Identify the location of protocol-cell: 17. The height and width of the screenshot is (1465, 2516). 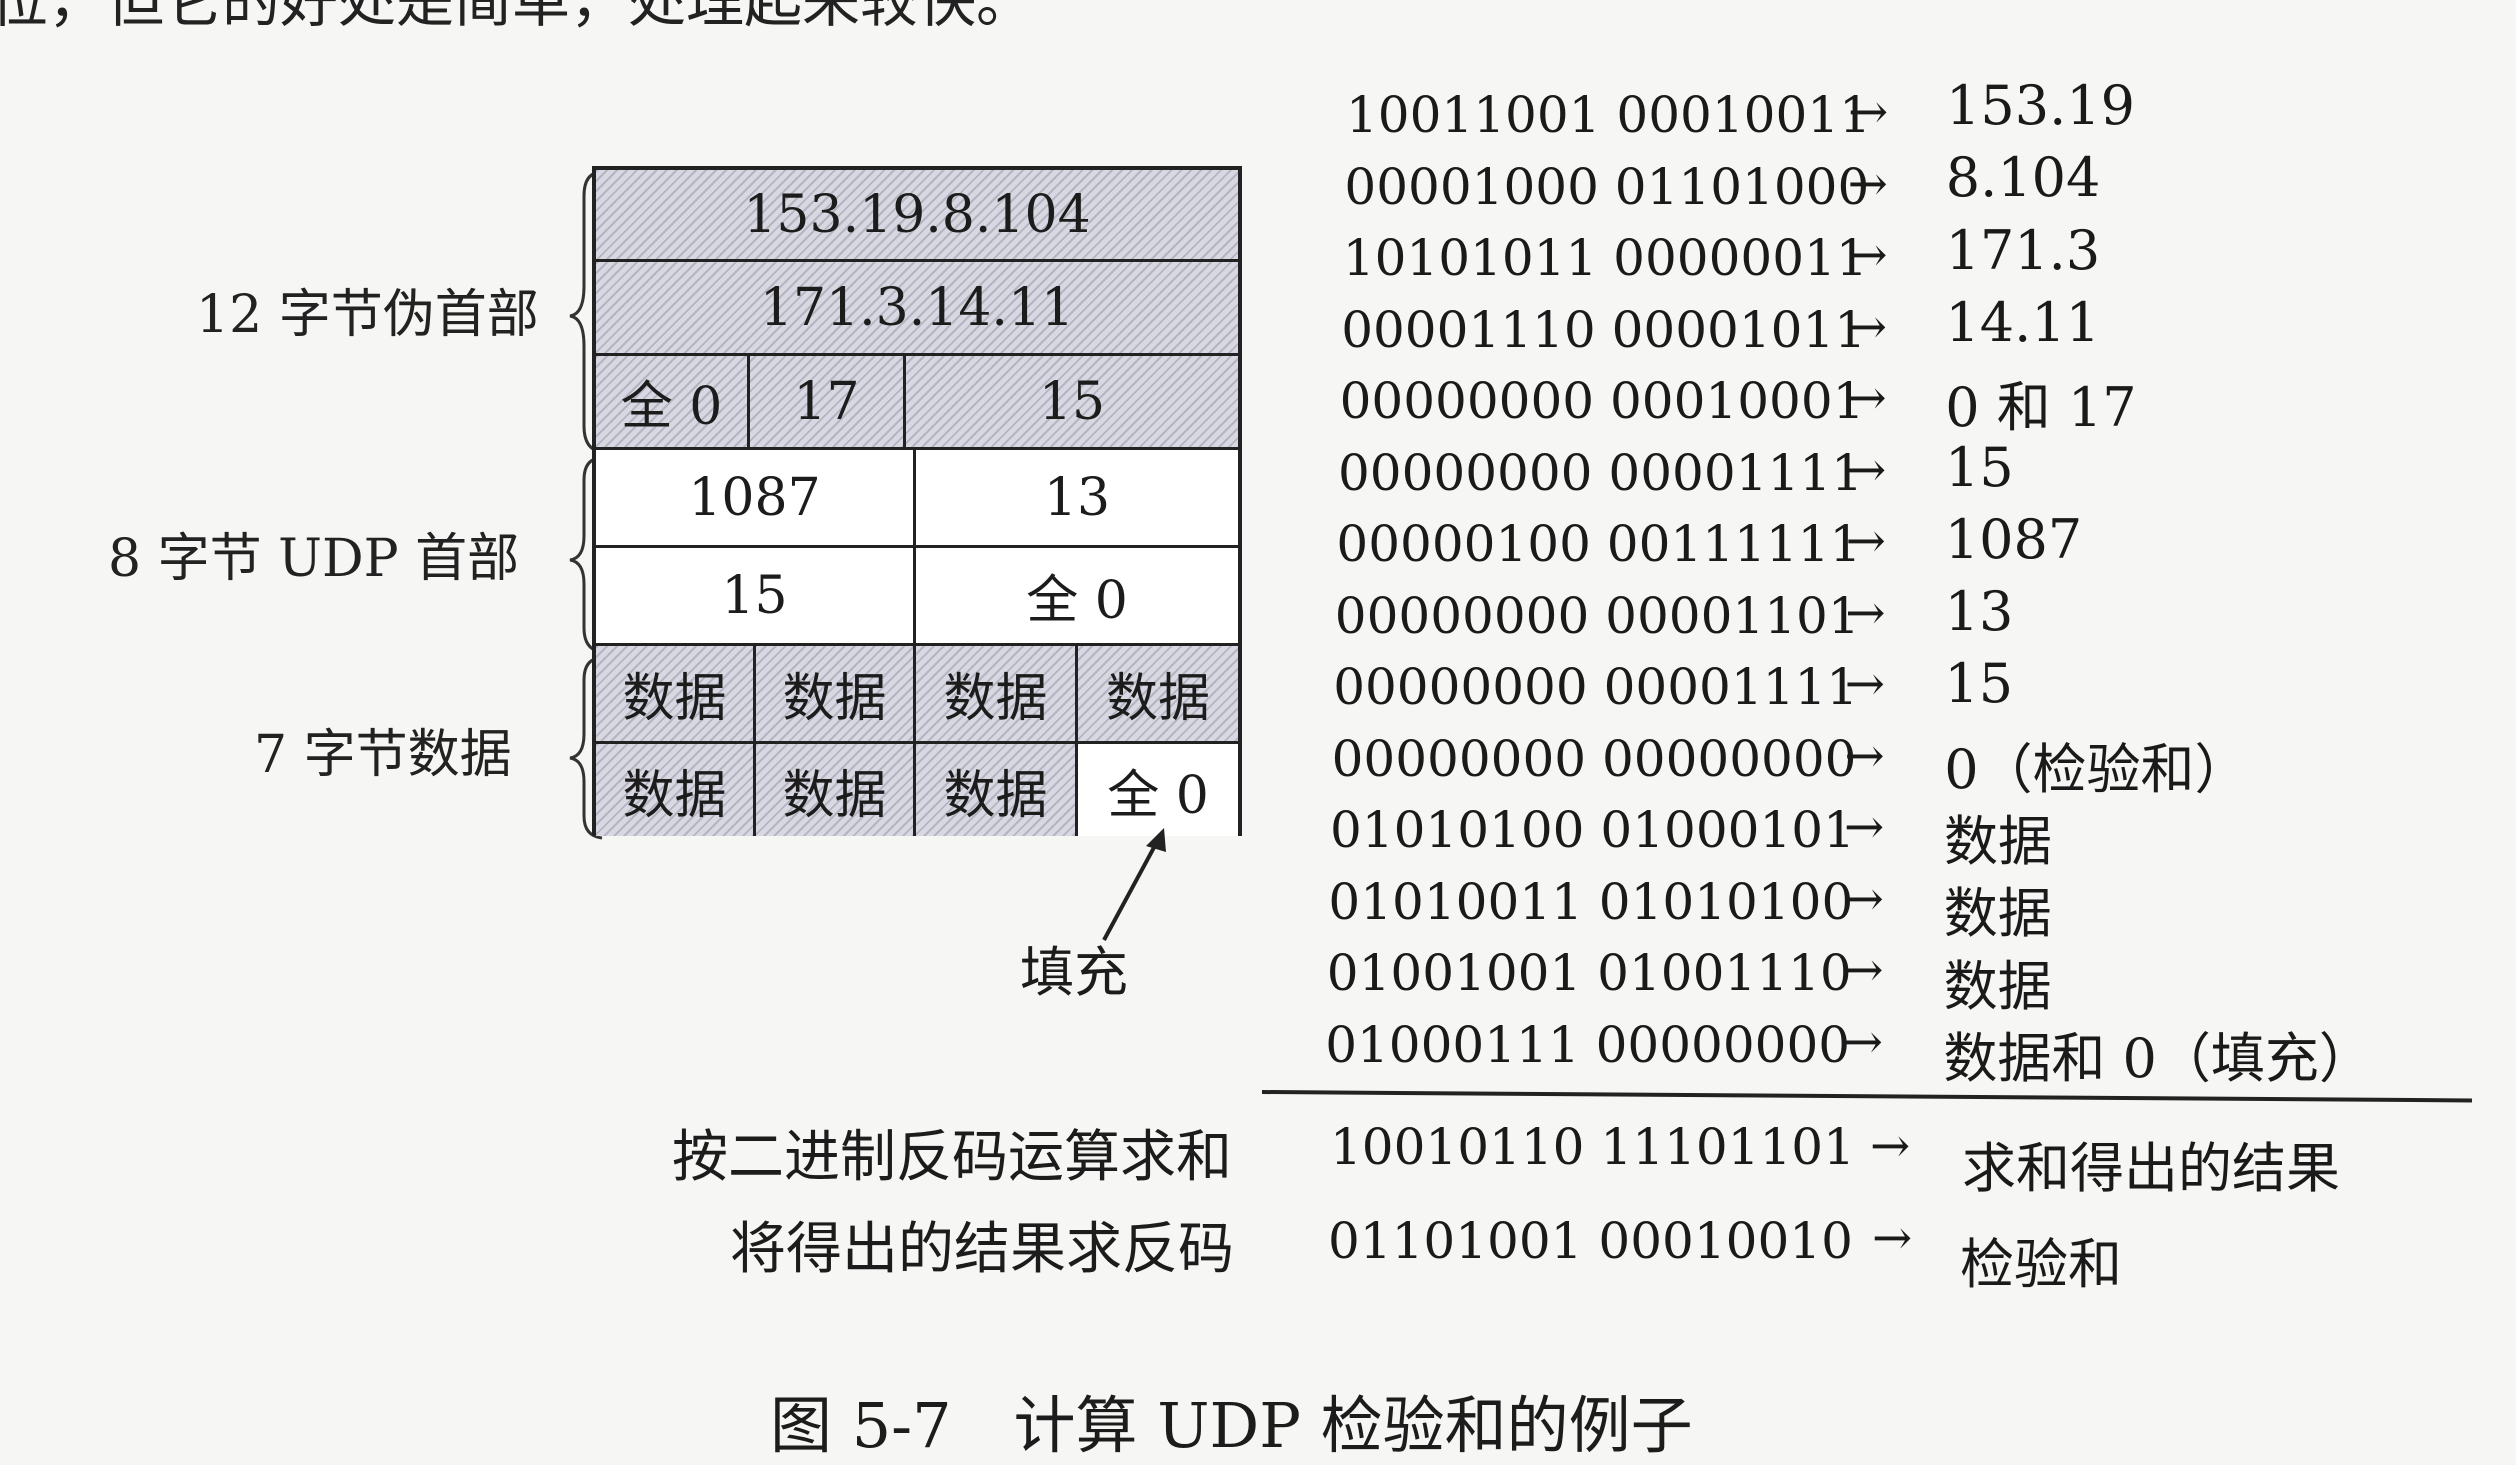
(828, 401).